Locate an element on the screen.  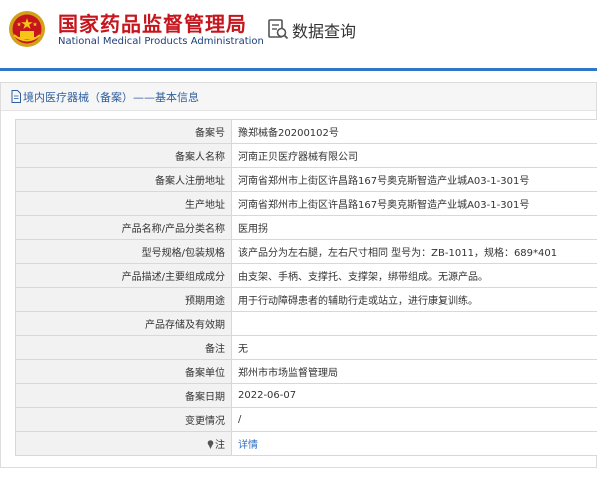
table-row: 产品存储及有效期 is located at coordinates (306, 323).